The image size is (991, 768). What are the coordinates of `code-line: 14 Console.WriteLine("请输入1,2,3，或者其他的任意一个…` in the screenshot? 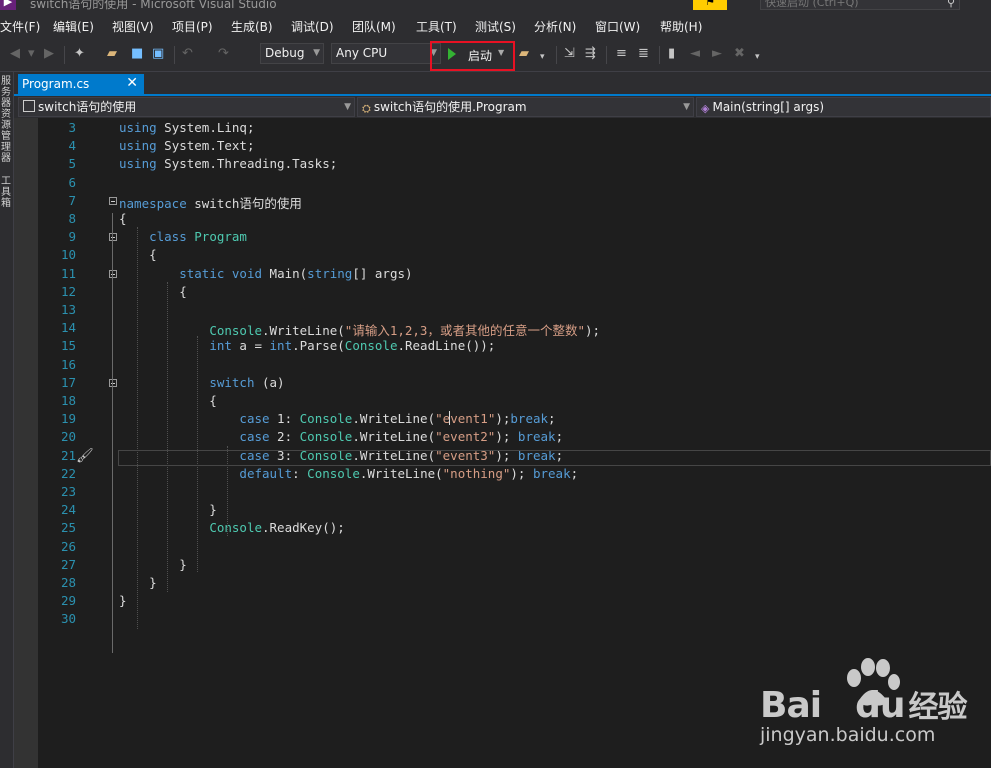 It's located at (502, 329).